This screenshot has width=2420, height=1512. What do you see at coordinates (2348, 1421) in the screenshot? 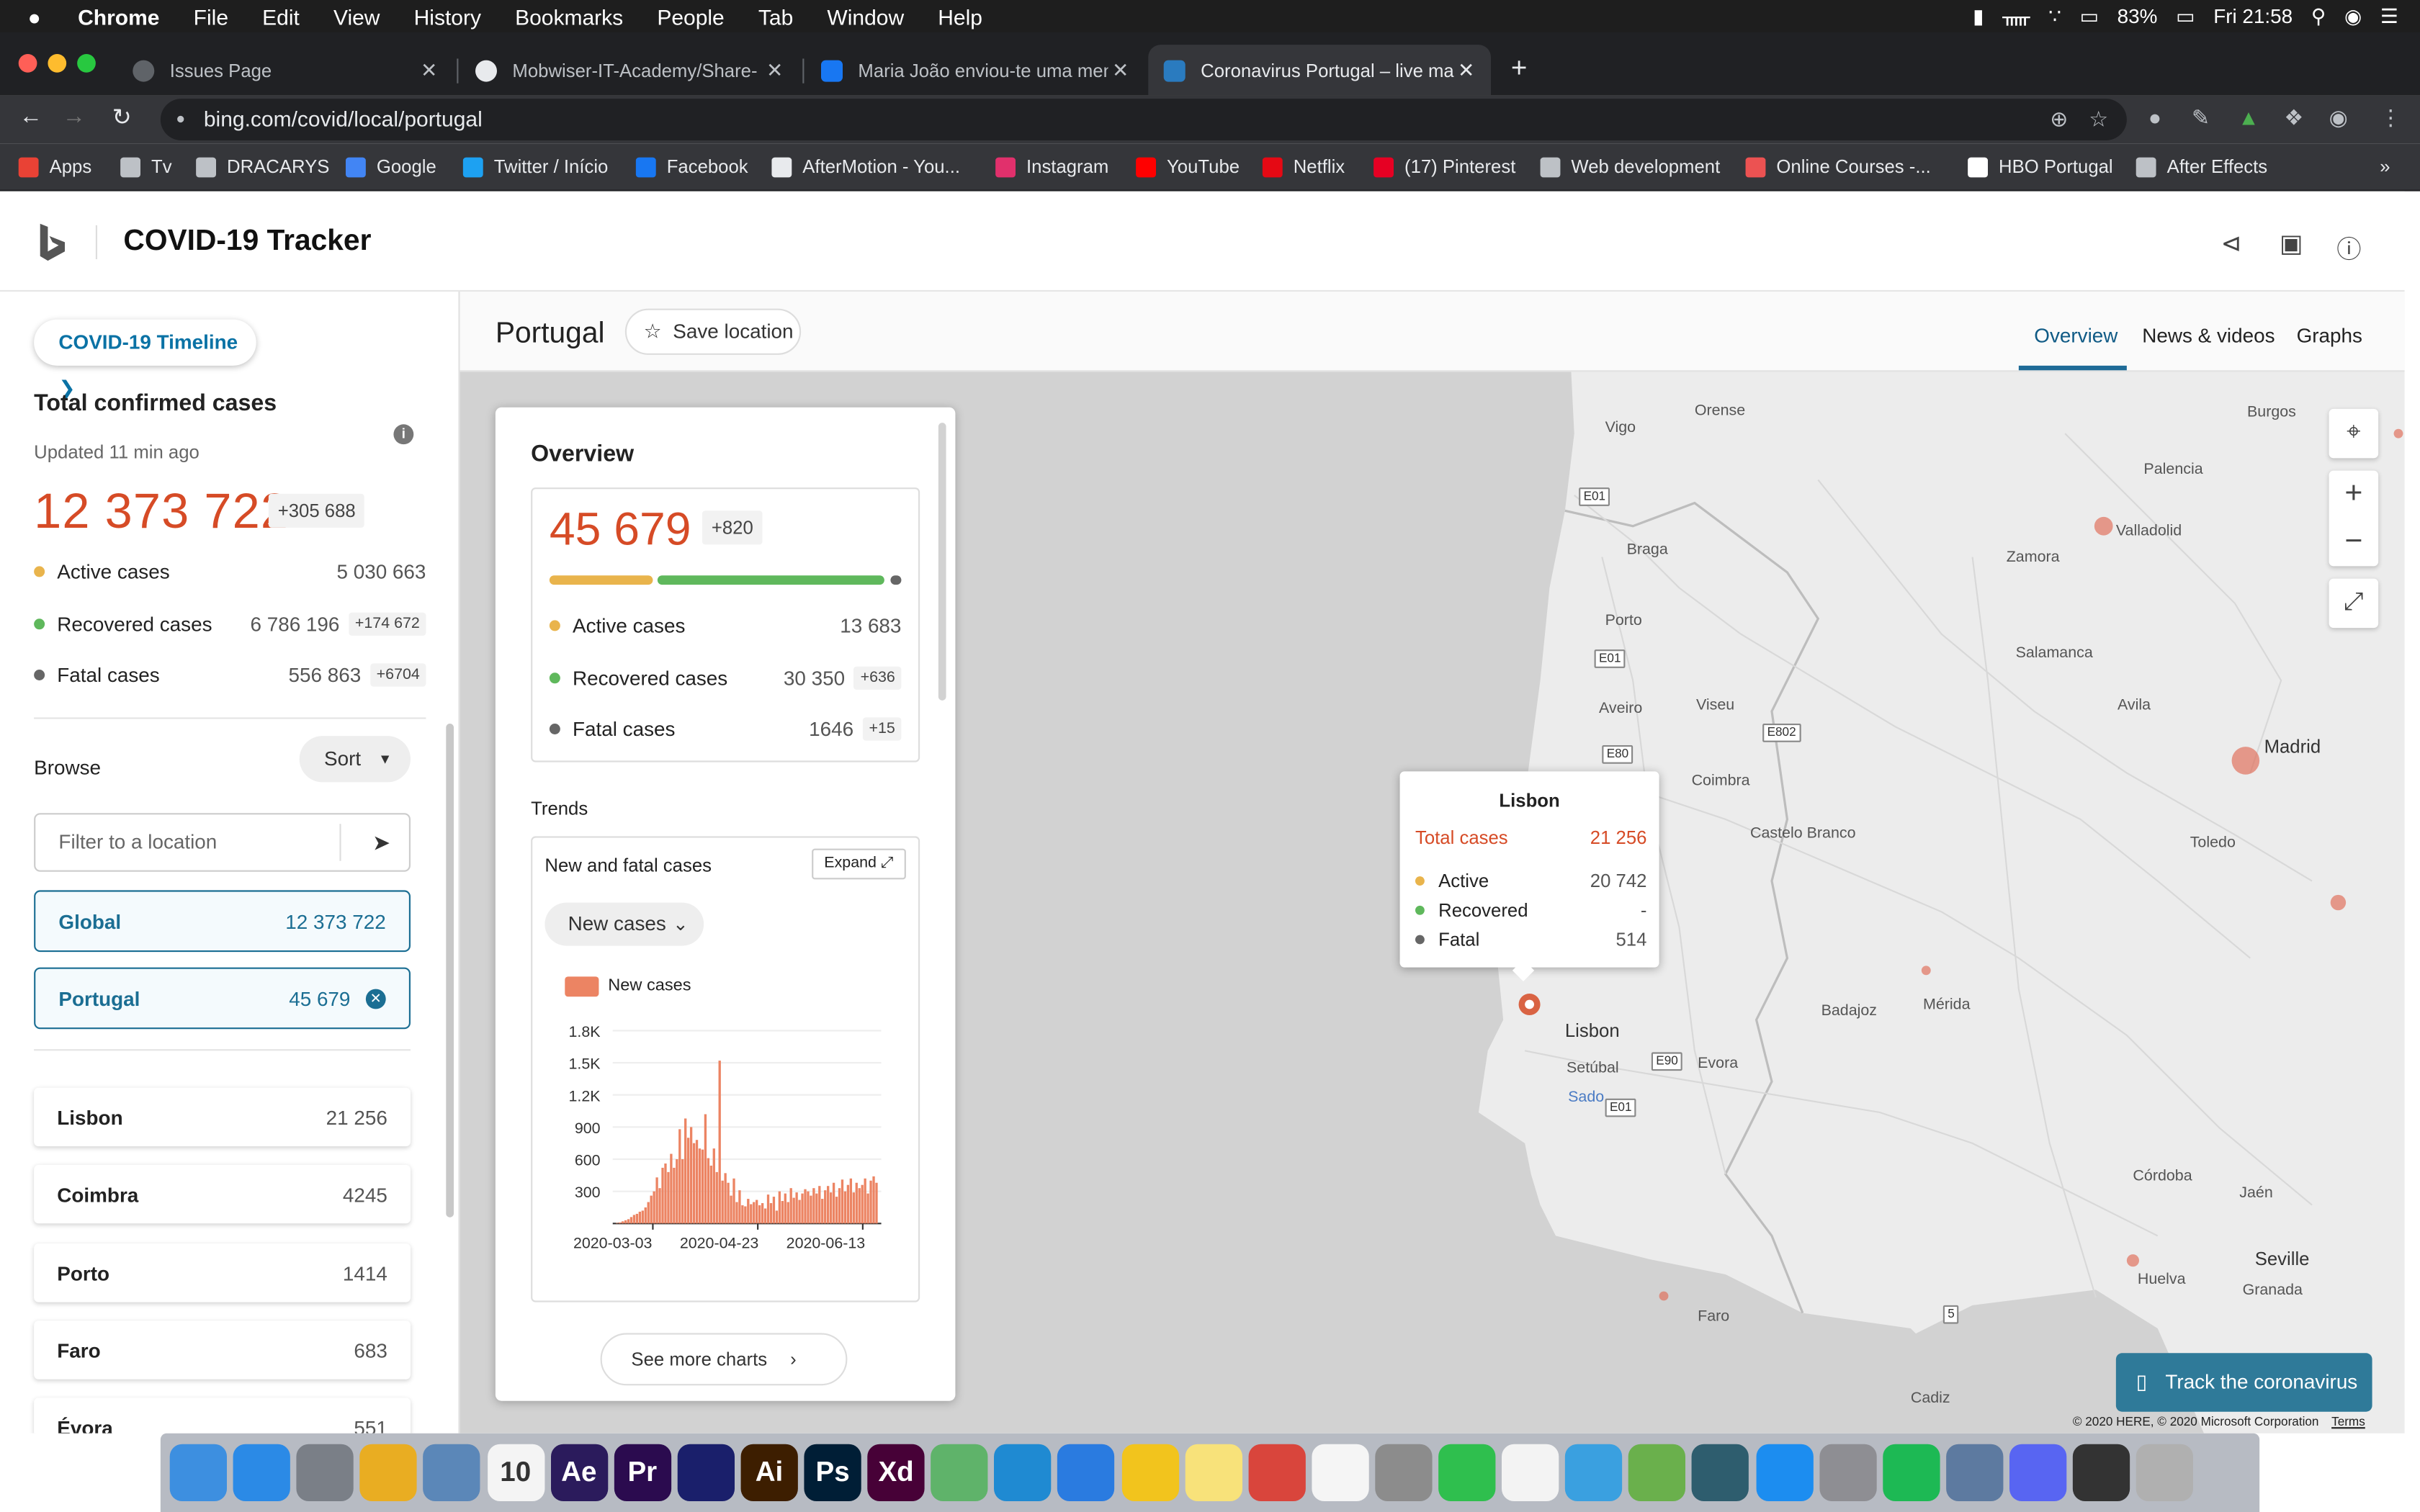
I see `terms-link: Terms` at bounding box center [2348, 1421].